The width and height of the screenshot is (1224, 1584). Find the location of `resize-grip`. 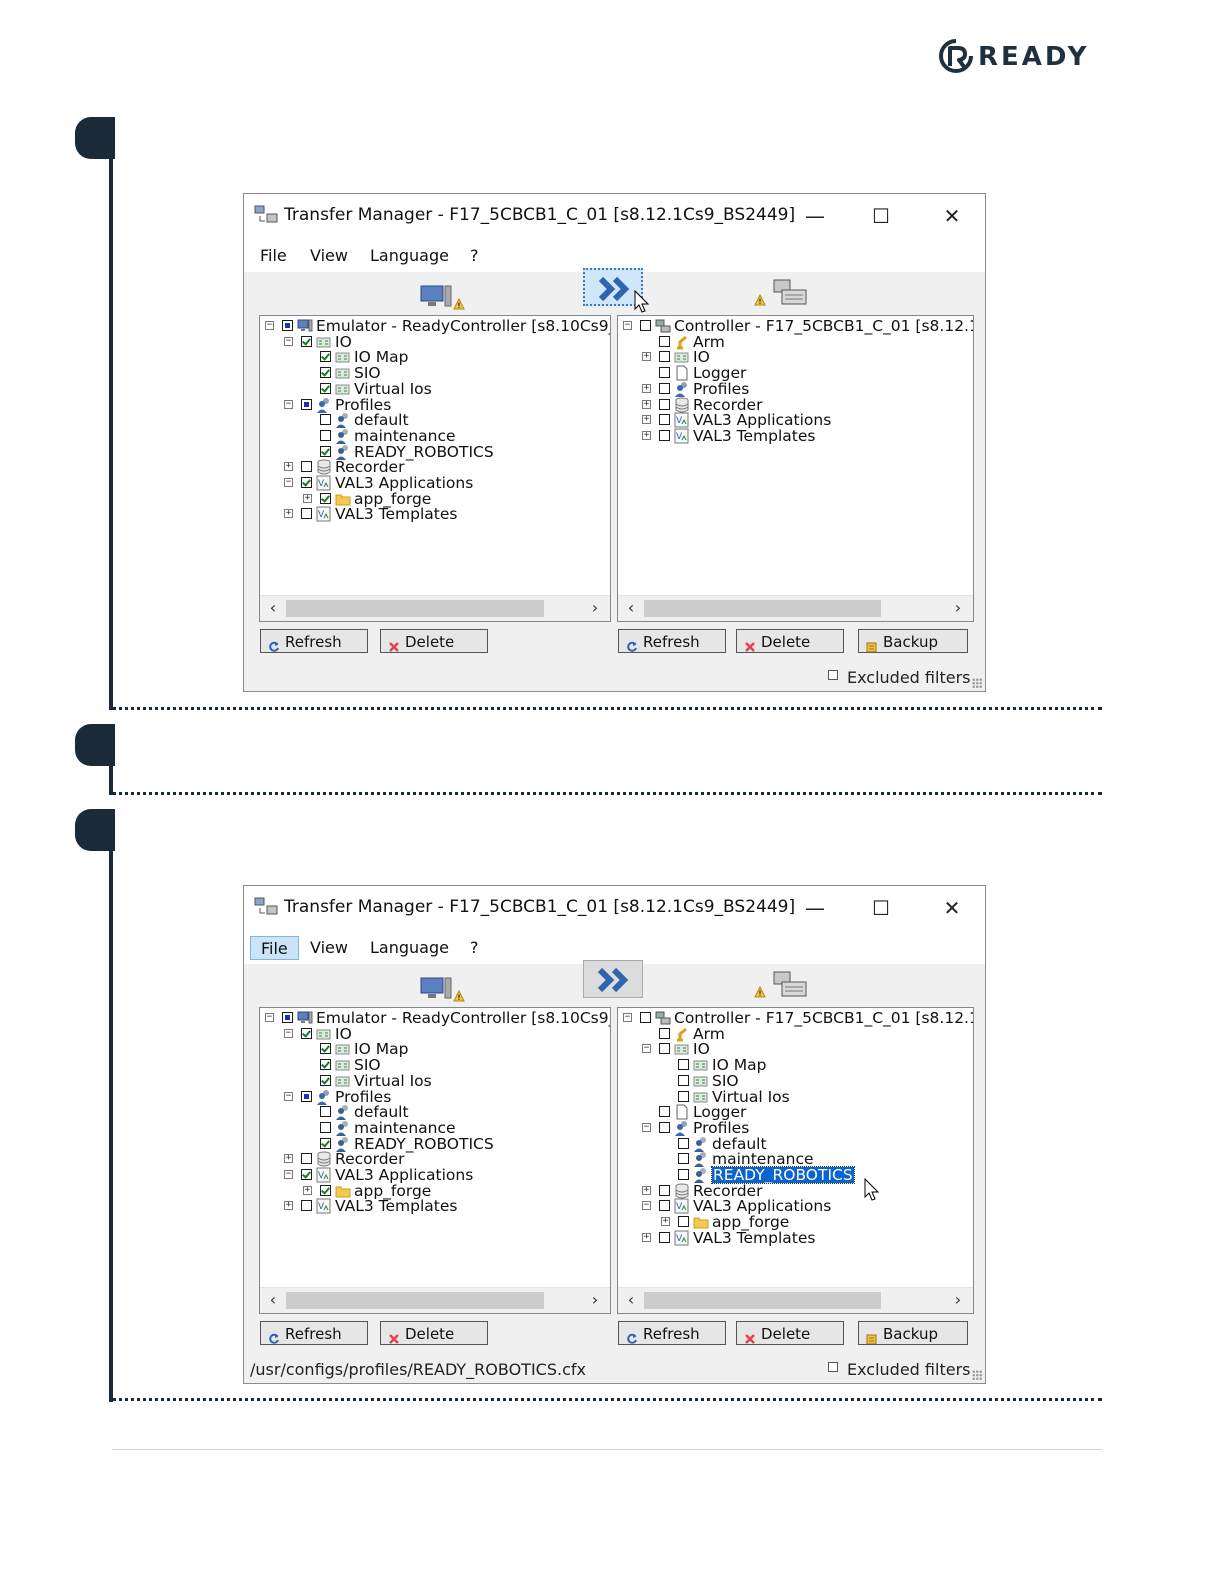

resize-grip is located at coordinates (977, 683).